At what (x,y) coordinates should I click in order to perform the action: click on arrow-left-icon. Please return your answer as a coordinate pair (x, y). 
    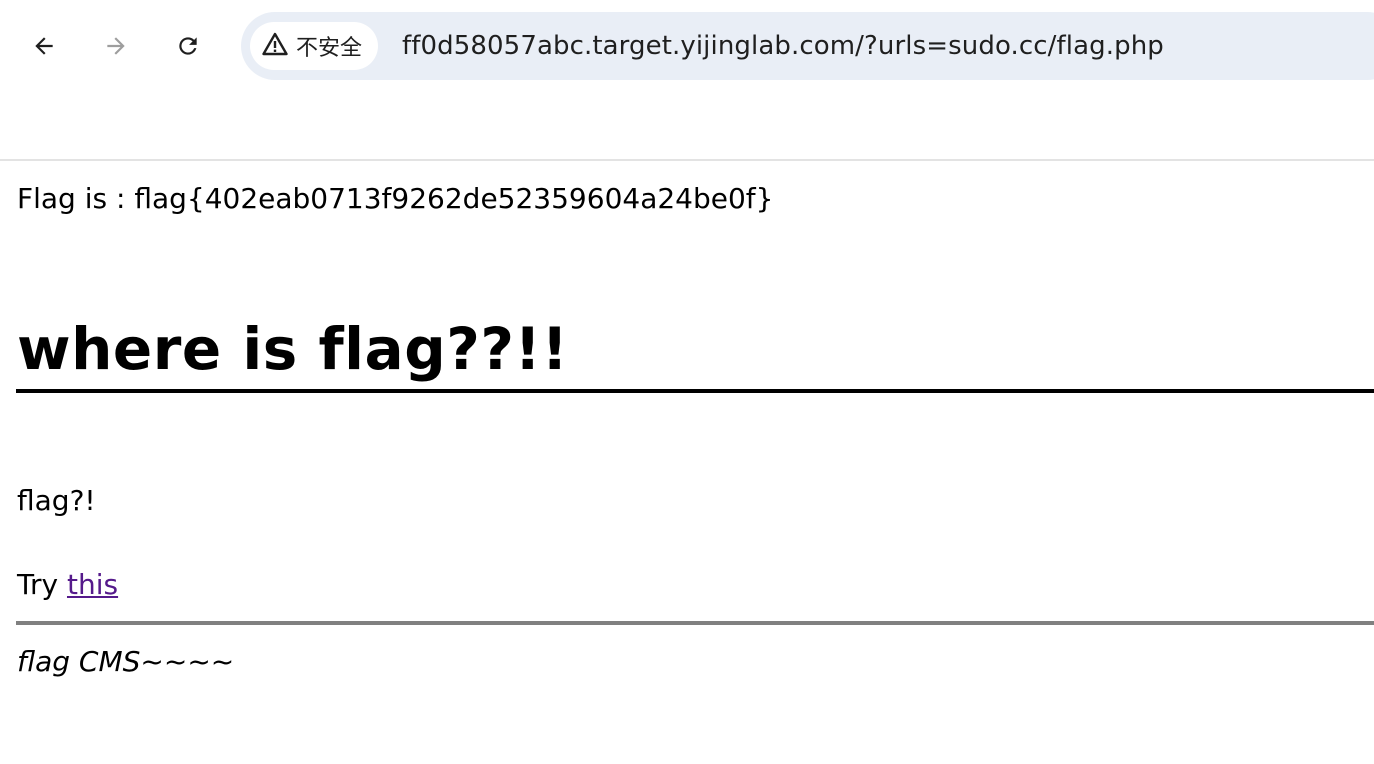
    Looking at the image, I should click on (44, 46).